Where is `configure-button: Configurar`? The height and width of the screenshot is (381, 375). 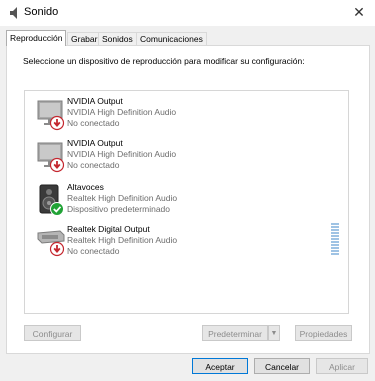 configure-button: Configurar is located at coordinates (52, 333).